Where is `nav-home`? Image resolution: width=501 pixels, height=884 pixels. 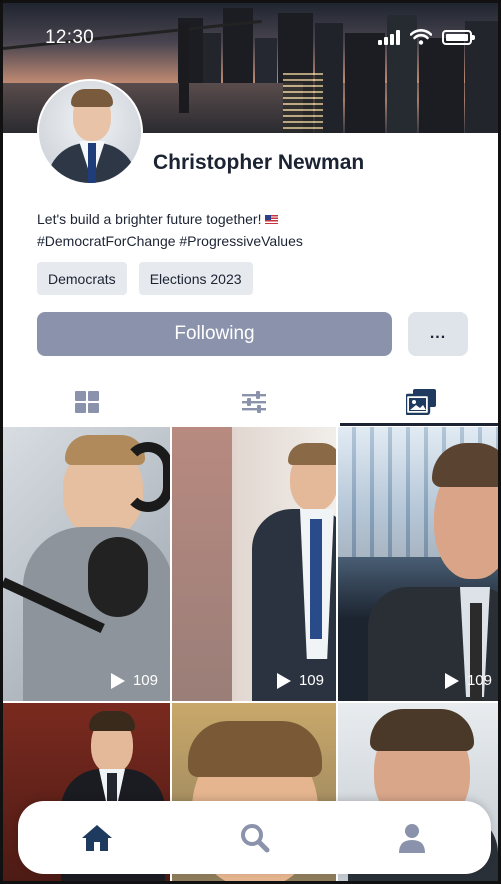
nav-home is located at coordinates (97, 837).